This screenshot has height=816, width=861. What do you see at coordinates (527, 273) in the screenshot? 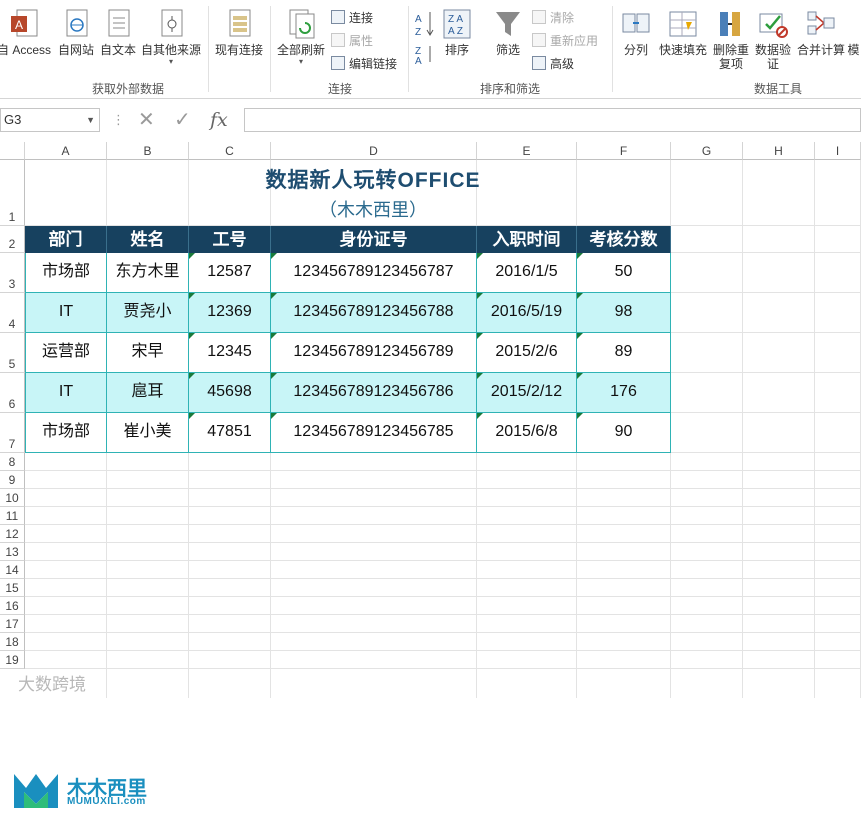
I see `table-cell: 2016/1/5` at bounding box center [527, 273].